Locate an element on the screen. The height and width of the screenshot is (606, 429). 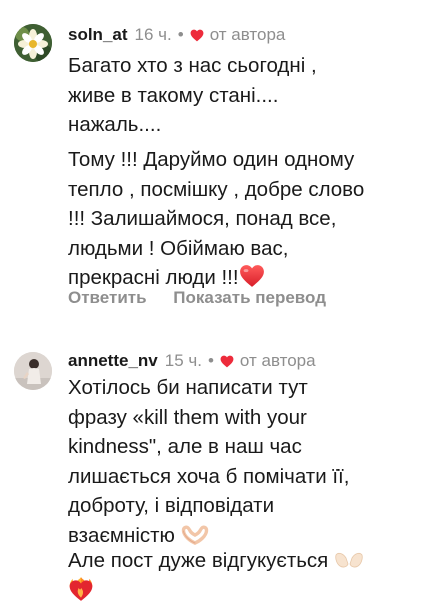
comment-paragraph: Але пост дуже відгукується is located at coordinates (216, 576).